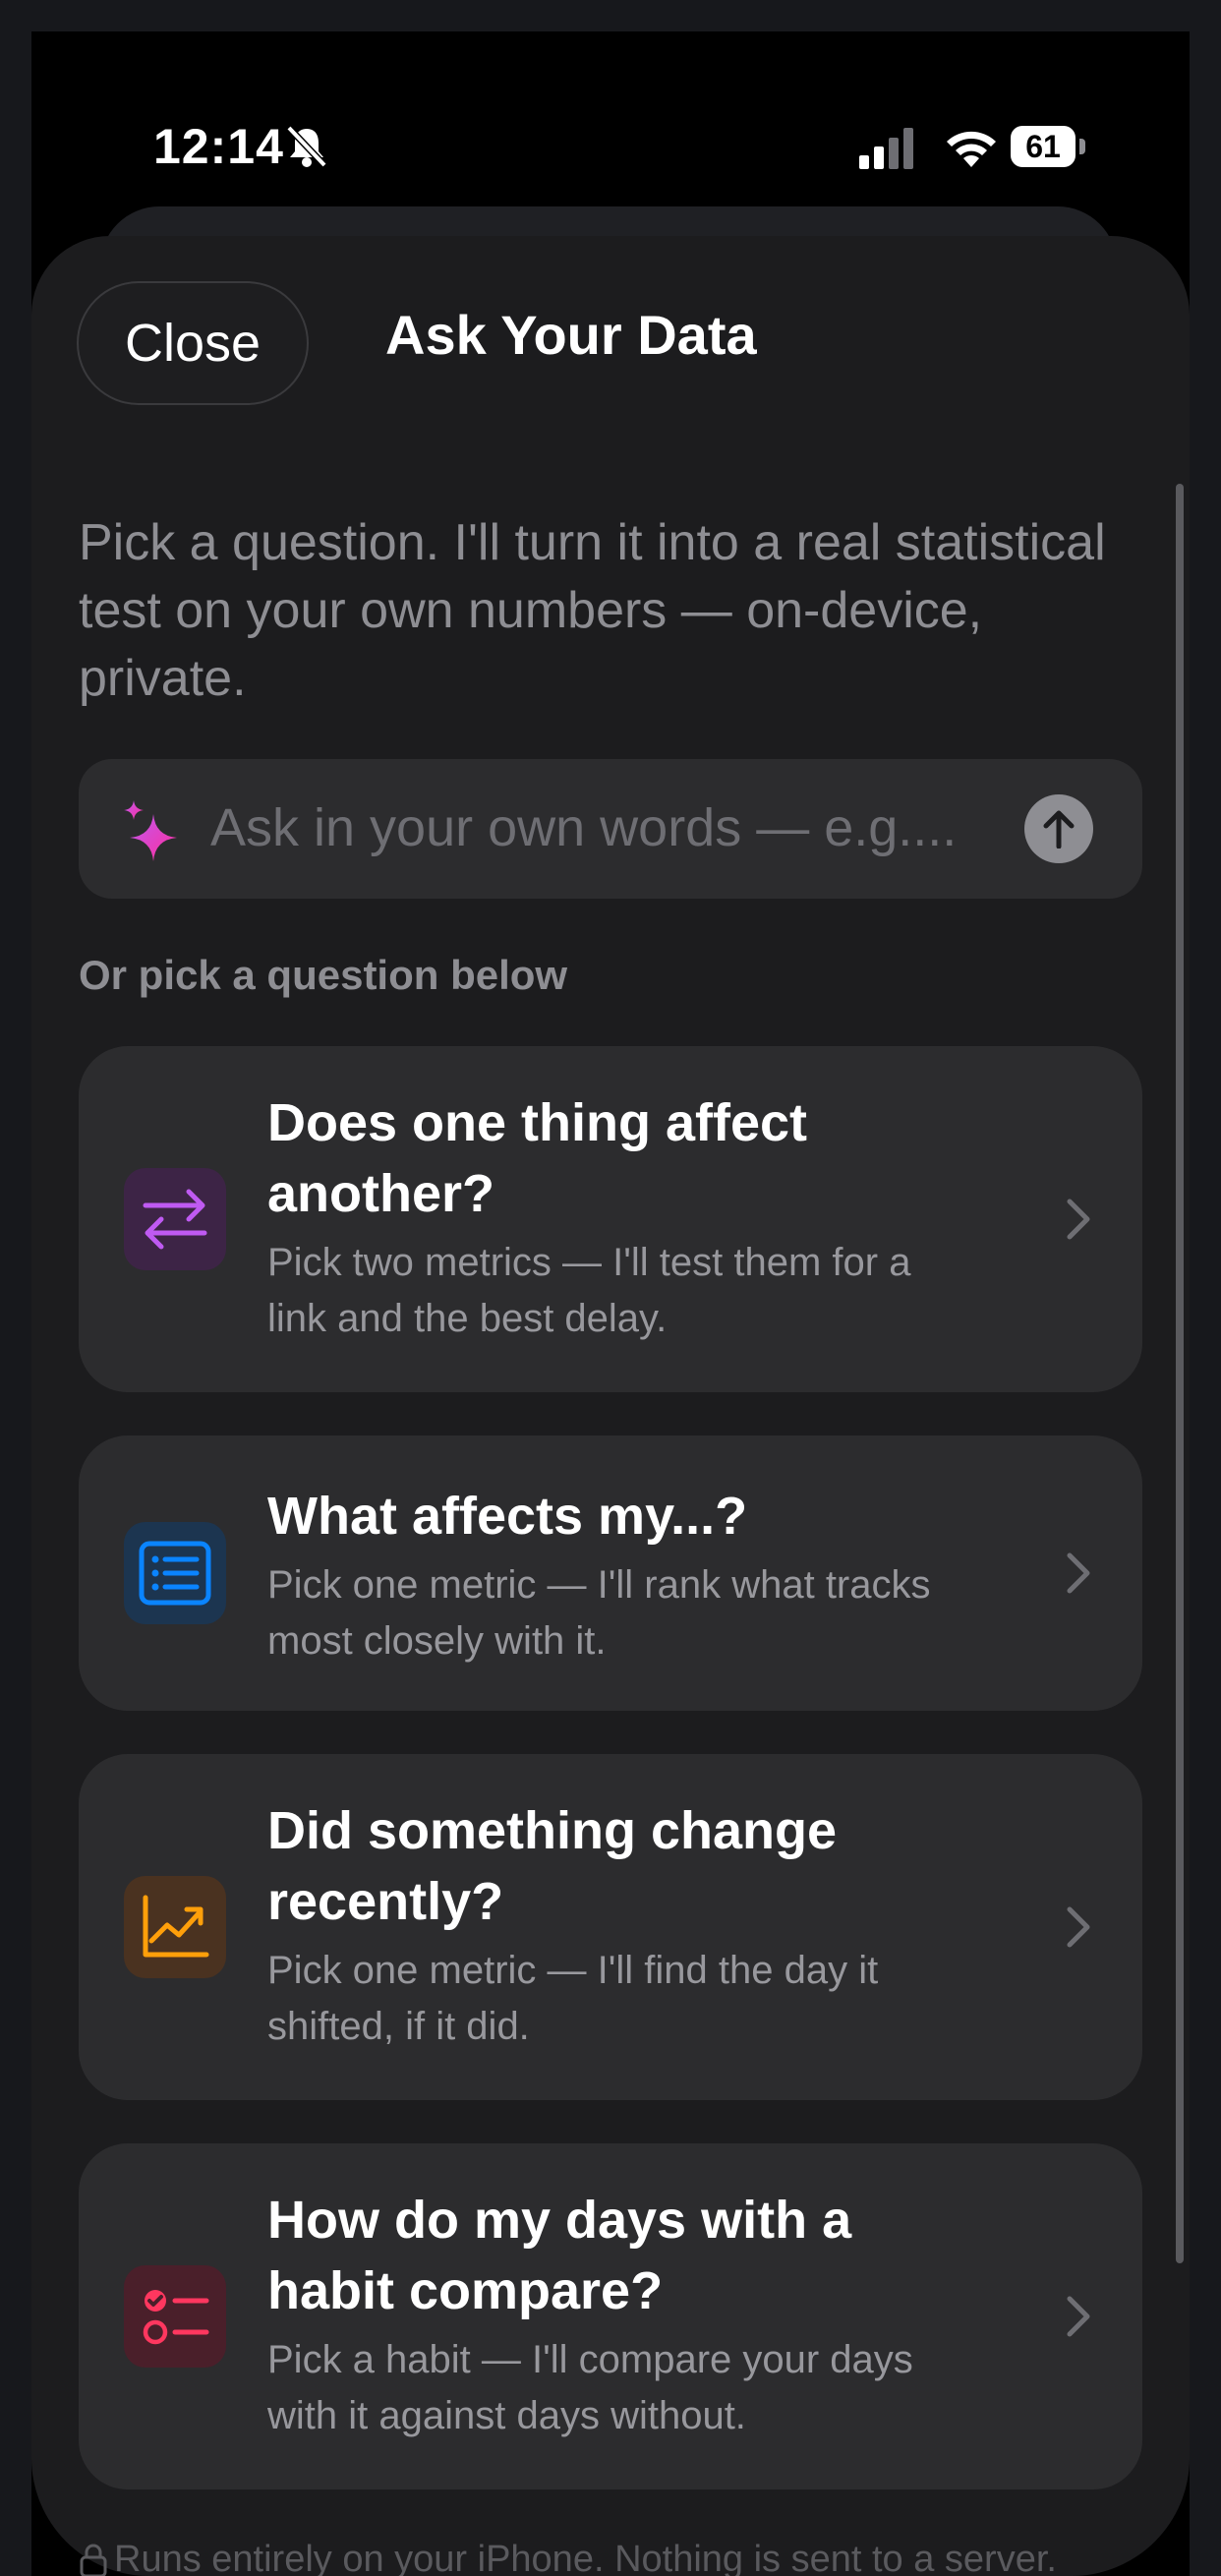 Image resolution: width=1221 pixels, height=2576 pixels. I want to click on ask-field, so click(610, 829).